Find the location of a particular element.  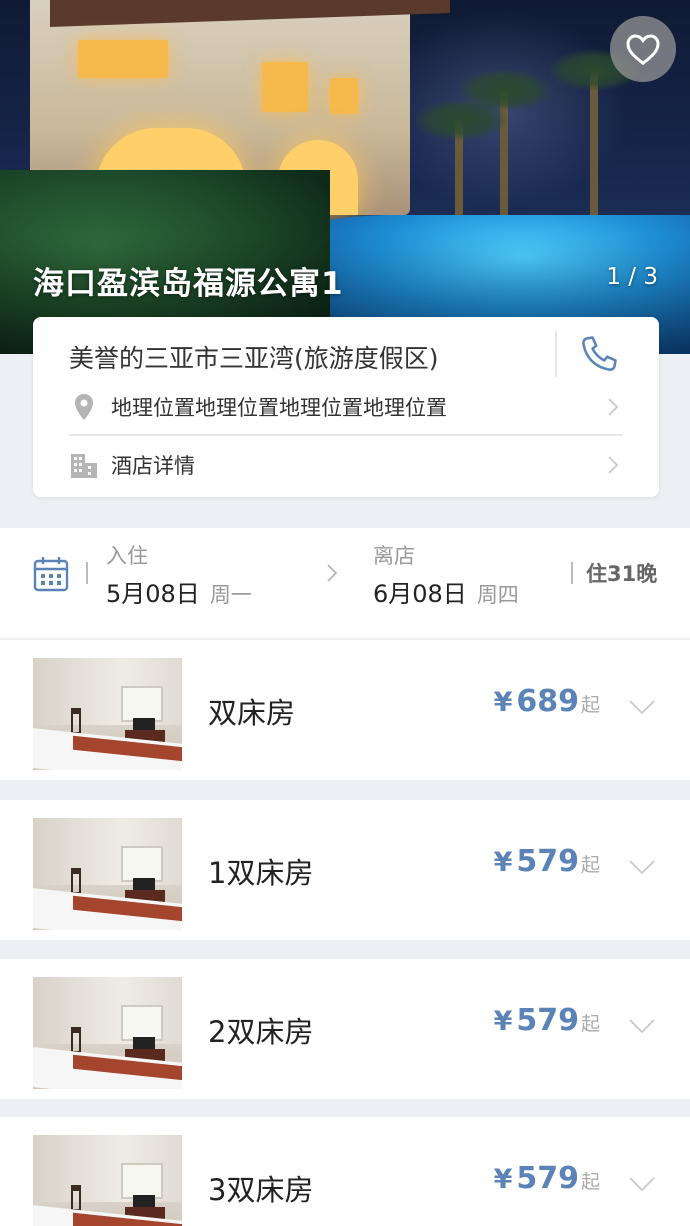

location-row: 地理位置地理位置地理位置地理位置 is located at coordinates (346, 407).